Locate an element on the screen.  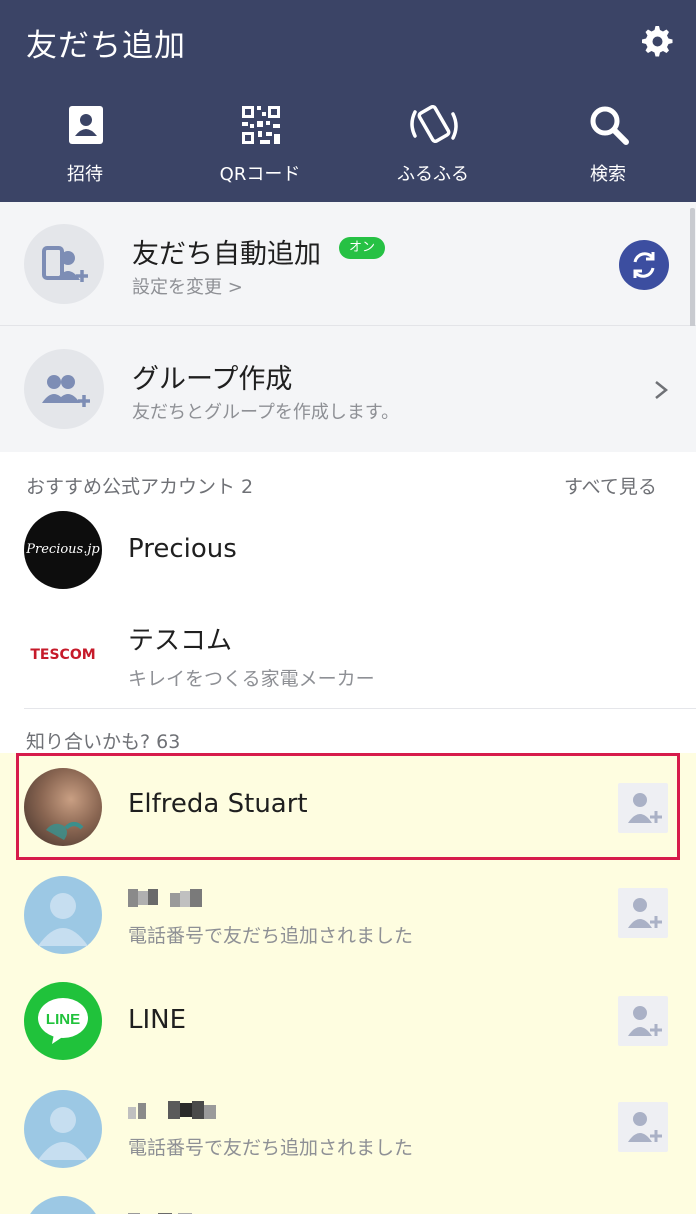
divider is located at coordinates (360, 708).